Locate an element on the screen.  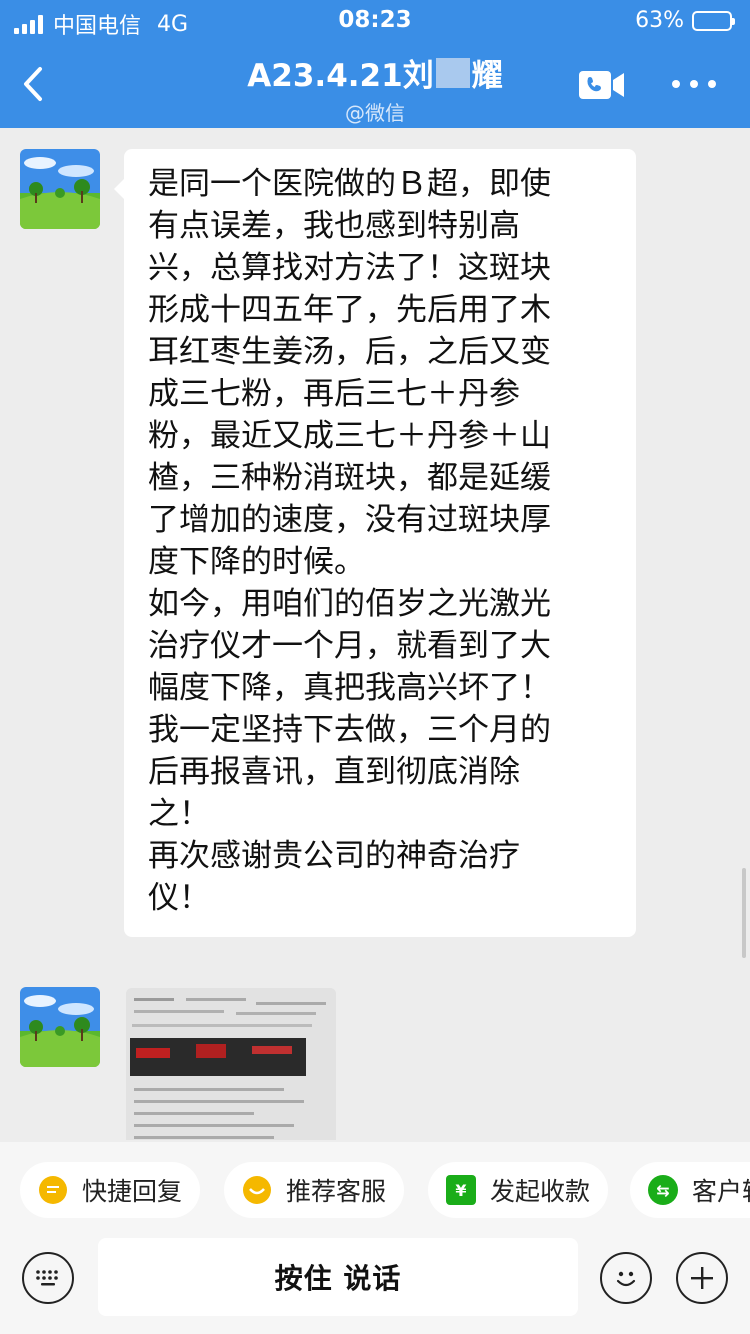
message-line: 如今，用咱们的佰岁之光激光 is located at coordinates (349, 604).